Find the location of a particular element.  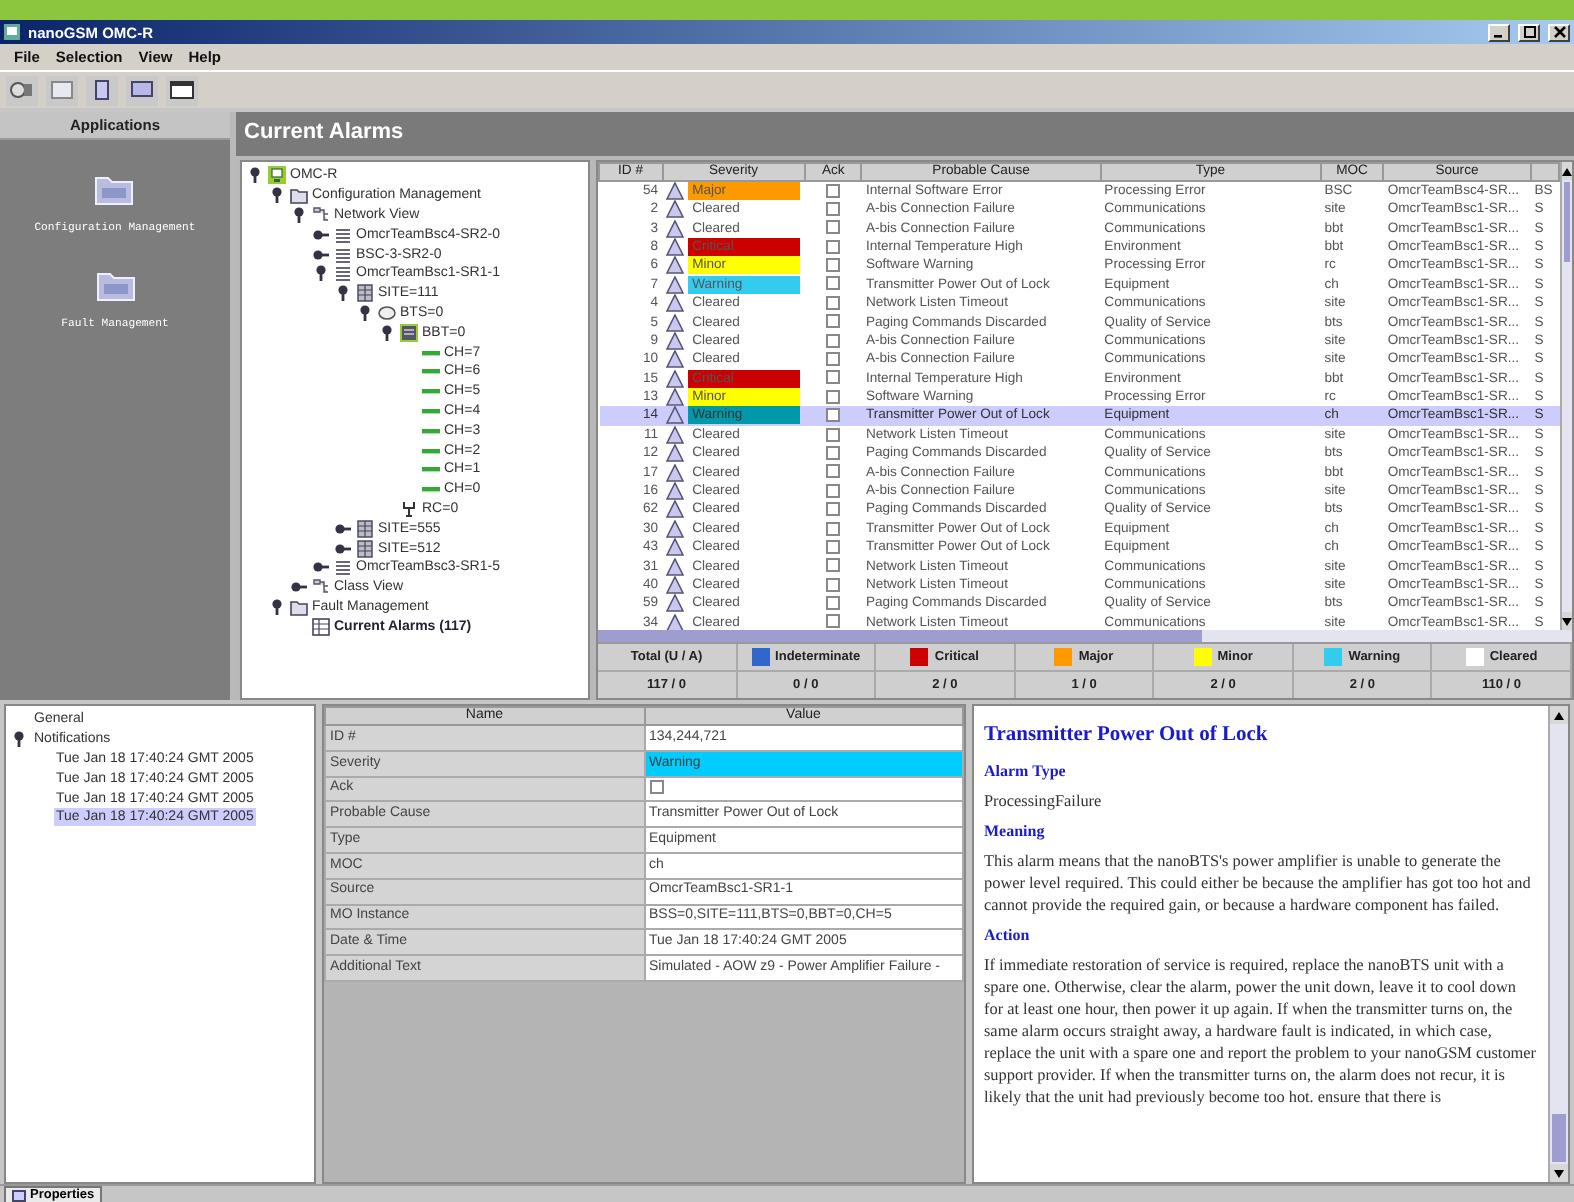

panel-title: Current Alarms is located at coordinates (905, 134).